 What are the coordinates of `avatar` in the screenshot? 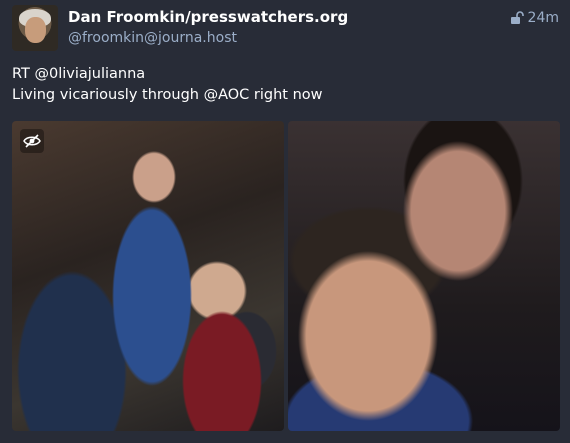 It's located at (35, 28).